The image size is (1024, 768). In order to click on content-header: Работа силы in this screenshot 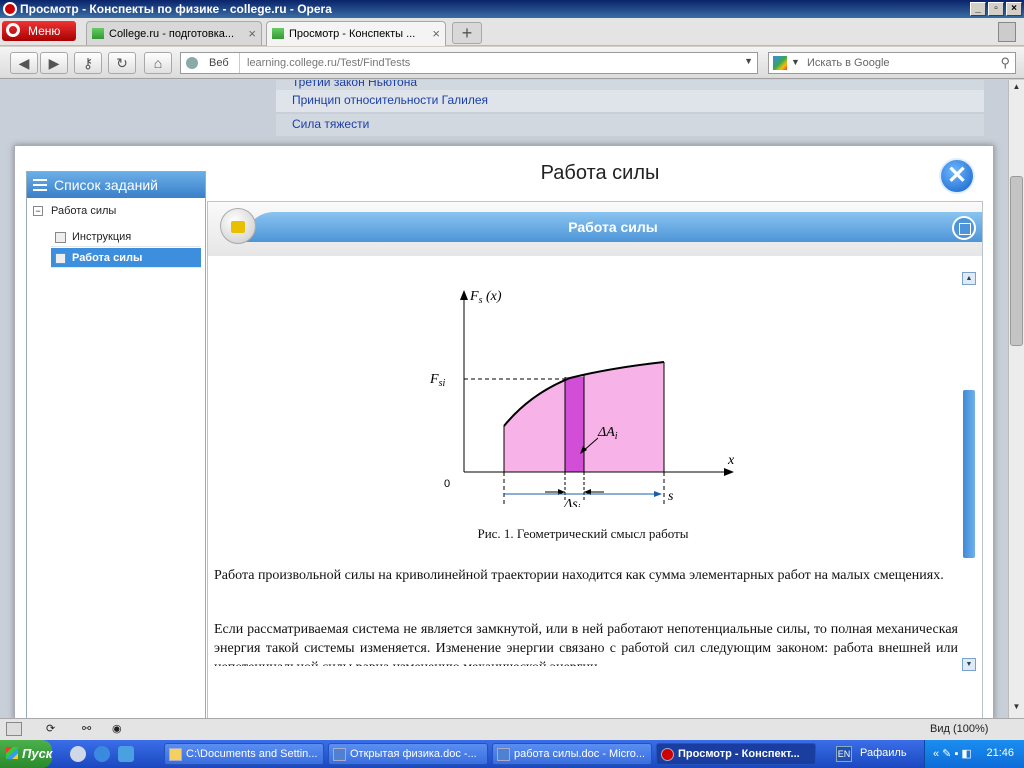, I will do `click(595, 229)`.